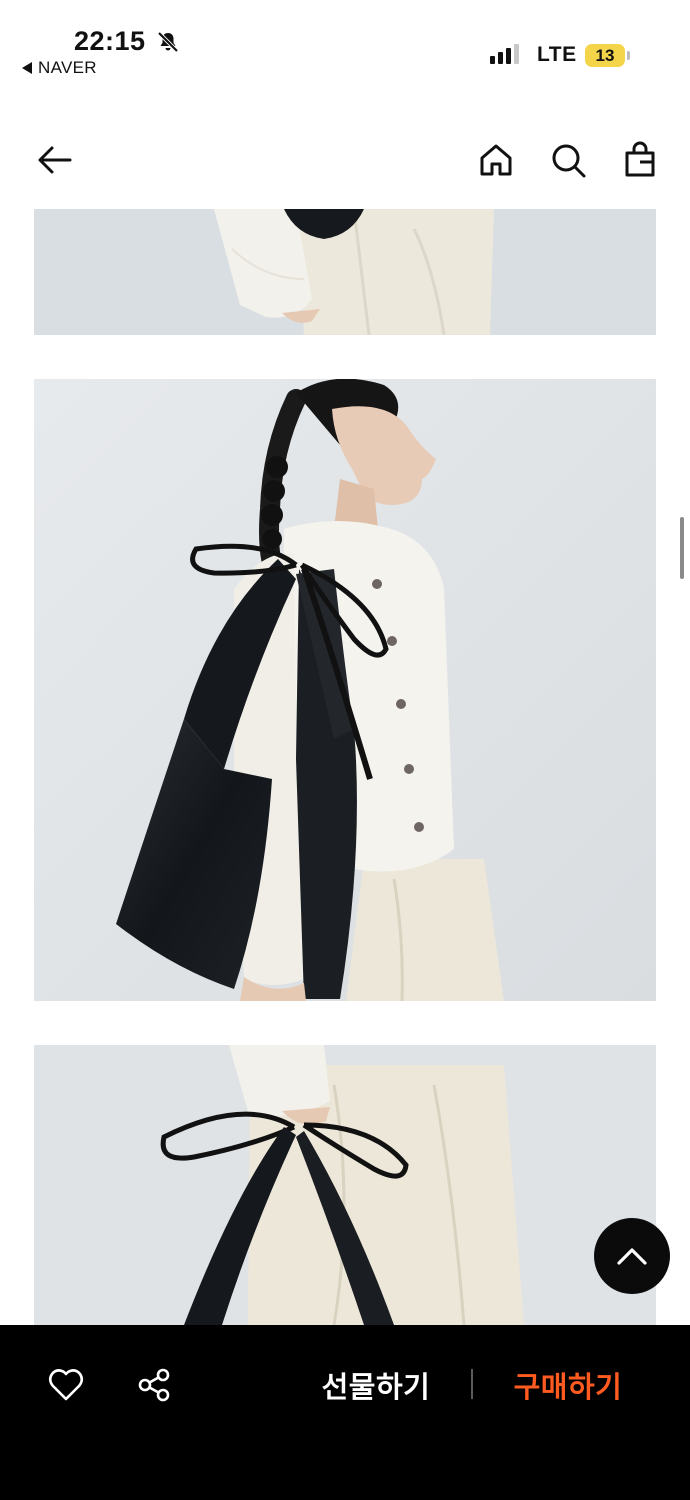 This screenshot has height=1500, width=690. I want to click on scroll-indicator, so click(682, 548).